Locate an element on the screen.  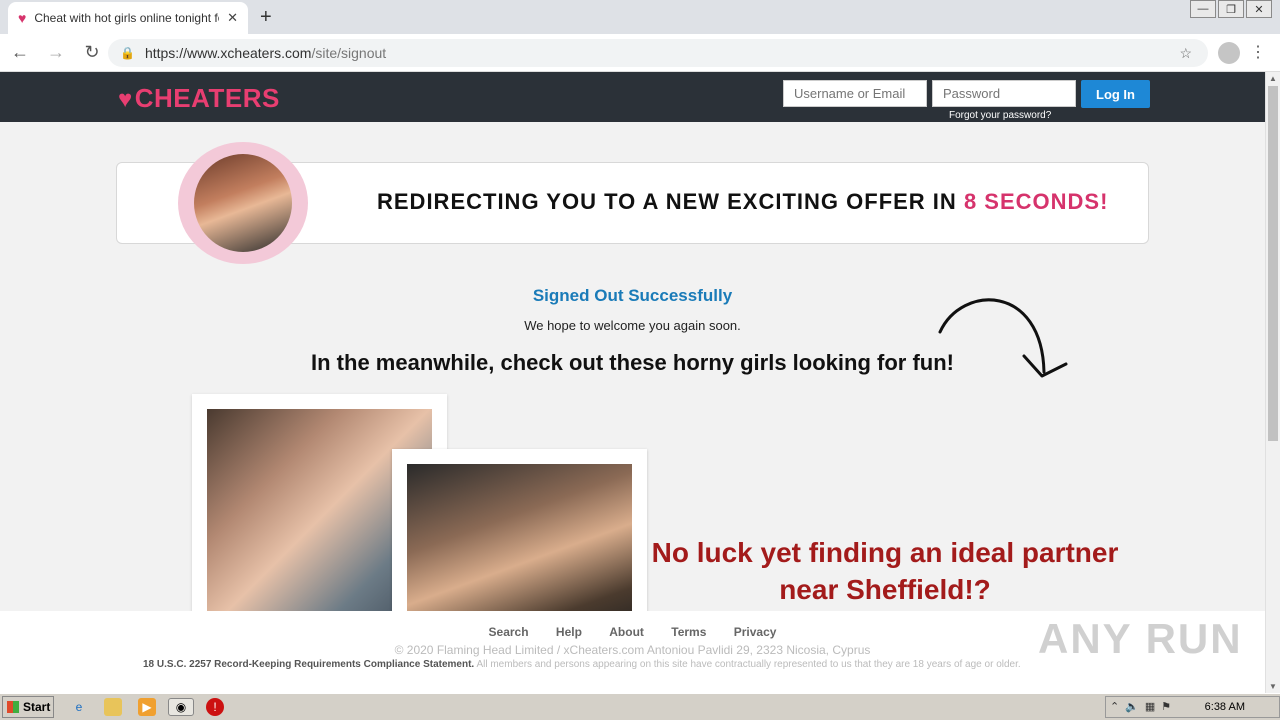
footer-link-about: About is located at coordinates (626, 632).